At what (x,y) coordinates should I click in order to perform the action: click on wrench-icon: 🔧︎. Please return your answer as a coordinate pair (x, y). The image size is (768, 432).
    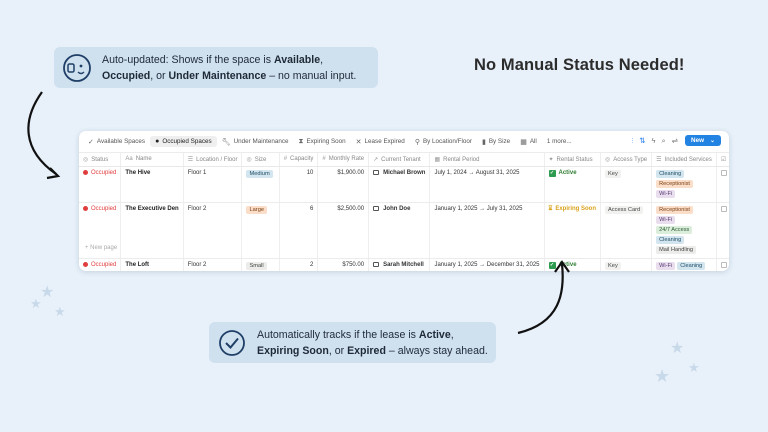
    Looking at the image, I should click on (226, 142).